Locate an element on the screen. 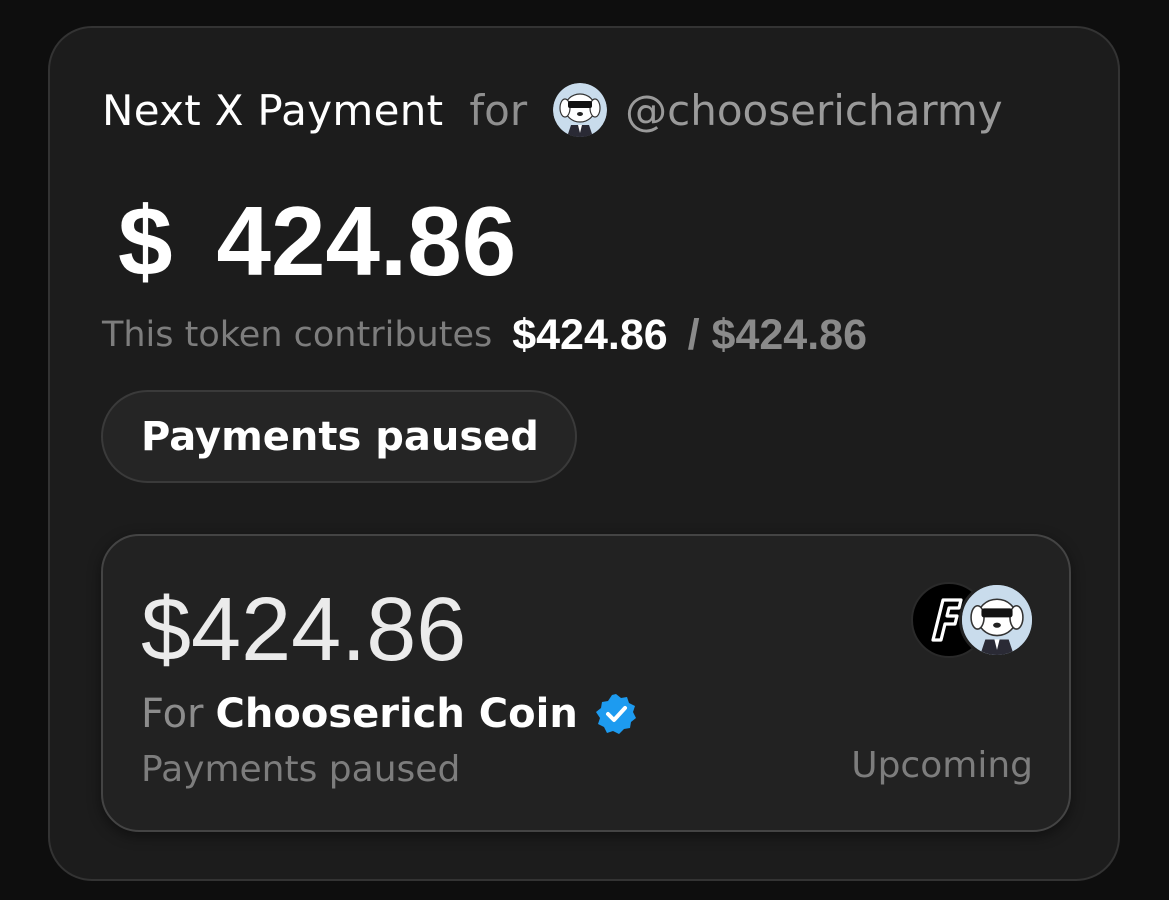 Image resolution: width=1169 pixels, height=900 pixels. user-avatar-icon is located at coordinates (580, 110).